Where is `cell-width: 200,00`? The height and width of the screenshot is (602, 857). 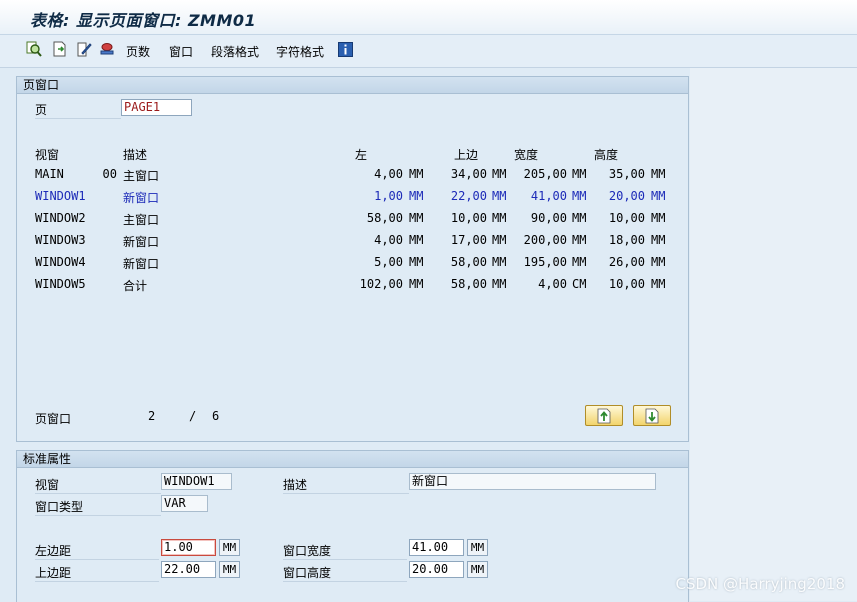 cell-width: 200,00 is located at coordinates (545, 240).